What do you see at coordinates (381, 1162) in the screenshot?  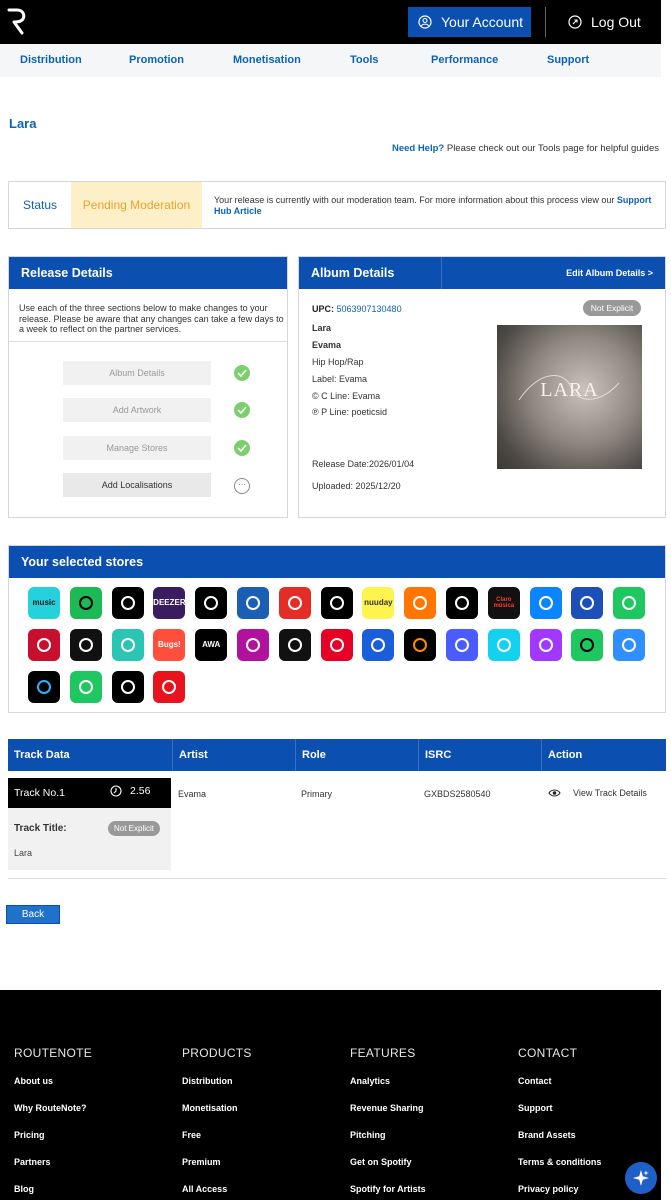 I see `footer-link: Get on Spotify` at bounding box center [381, 1162].